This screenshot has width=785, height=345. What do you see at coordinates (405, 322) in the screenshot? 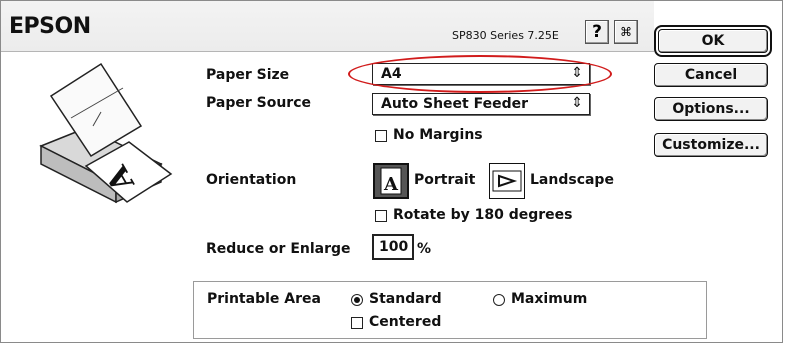
I see `centered-label: Centered` at bounding box center [405, 322].